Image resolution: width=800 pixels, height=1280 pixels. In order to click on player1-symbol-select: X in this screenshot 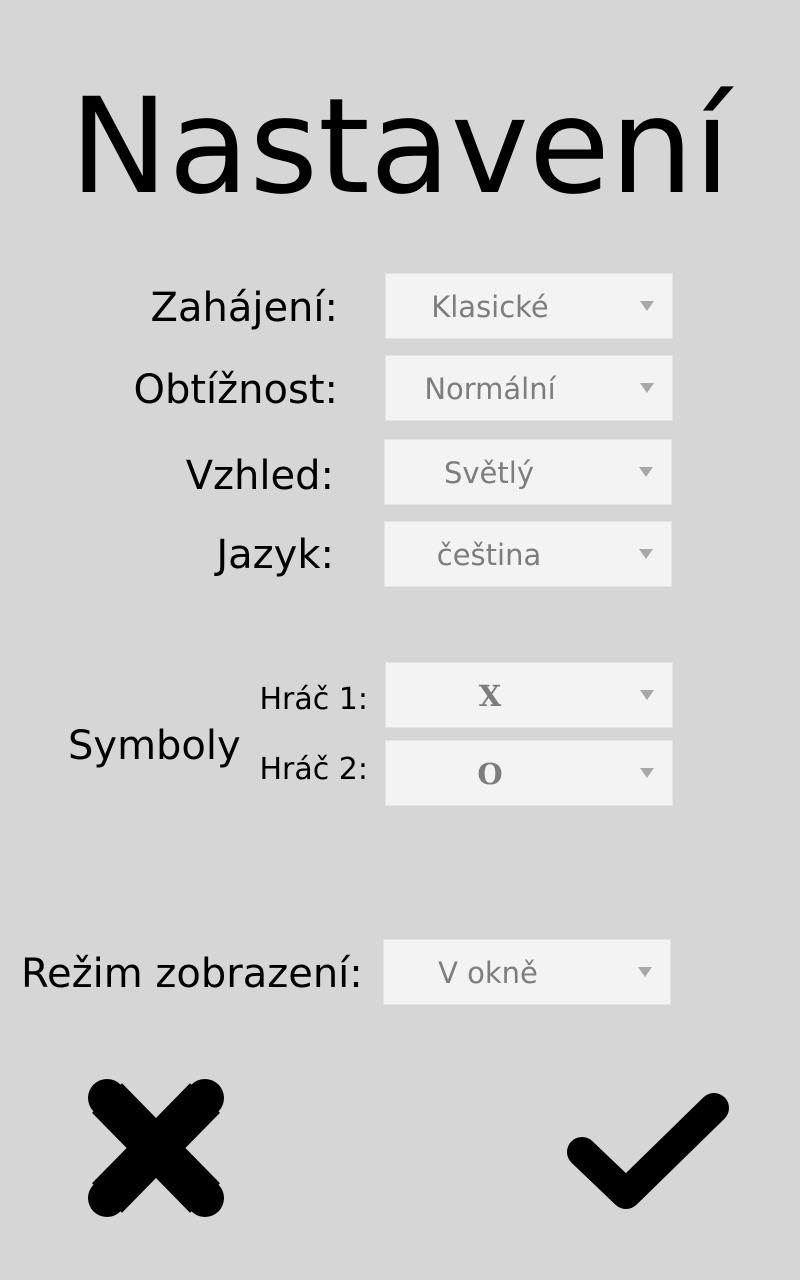, I will do `click(529, 695)`.